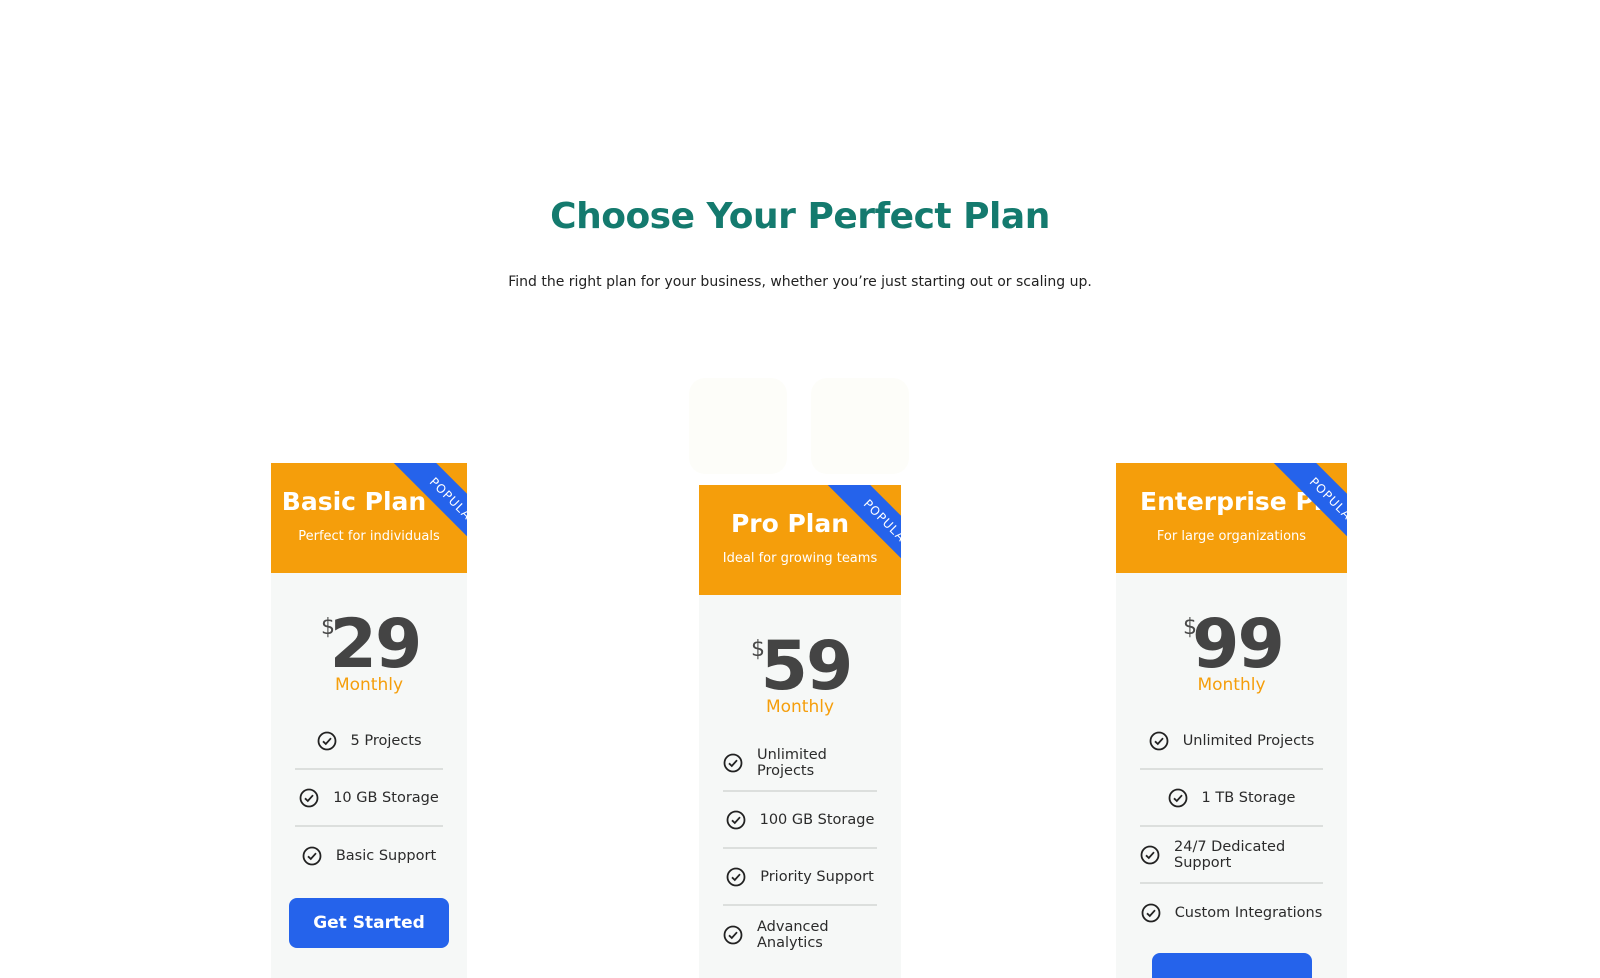 The image size is (1600, 978). What do you see at coordinates (817, 876) in the screenshot?
I see `feature-label: Priority Support` at bounding box center [817, 876].